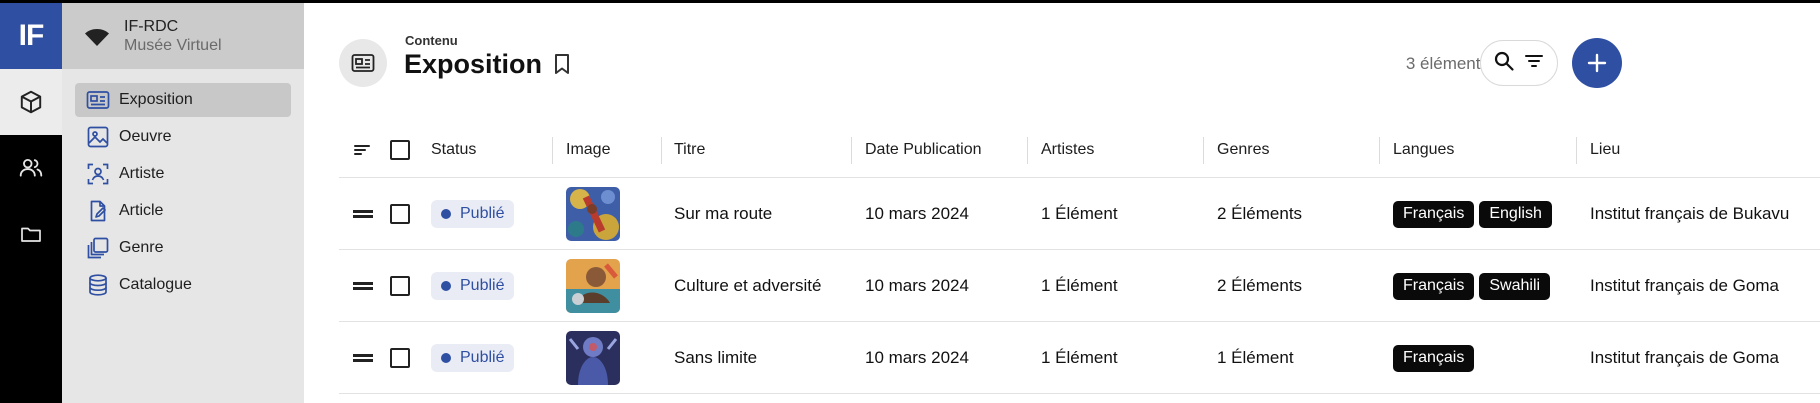 This screenshot has height=403, width=1820. What do you see at coordinates (183, 248) in the screenshot?
I see `sidebar-item-genre: Genre` at bounding box center [183, 248].